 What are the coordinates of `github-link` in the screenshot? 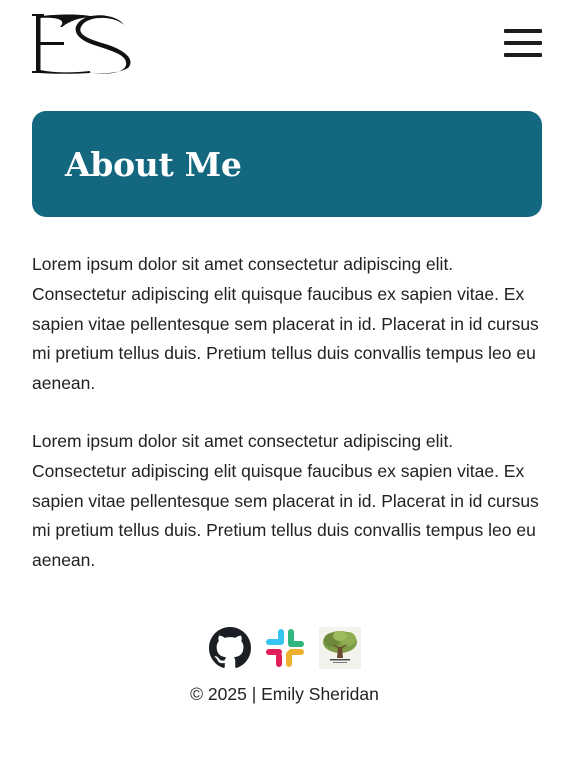 It's located at (229, 648).